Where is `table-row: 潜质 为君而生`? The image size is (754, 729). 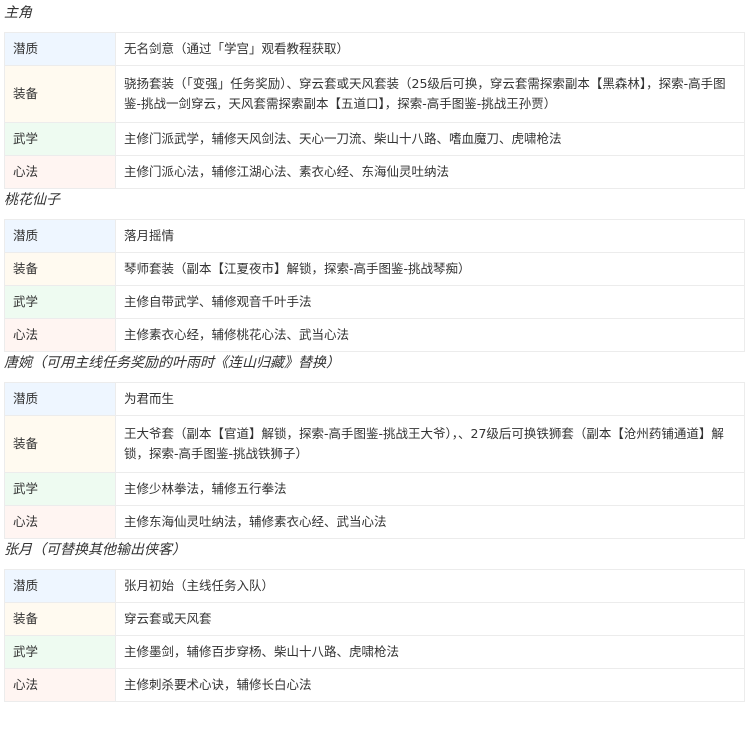 table-row: 潜质 为君而生 is located at coordinates (374, 399).